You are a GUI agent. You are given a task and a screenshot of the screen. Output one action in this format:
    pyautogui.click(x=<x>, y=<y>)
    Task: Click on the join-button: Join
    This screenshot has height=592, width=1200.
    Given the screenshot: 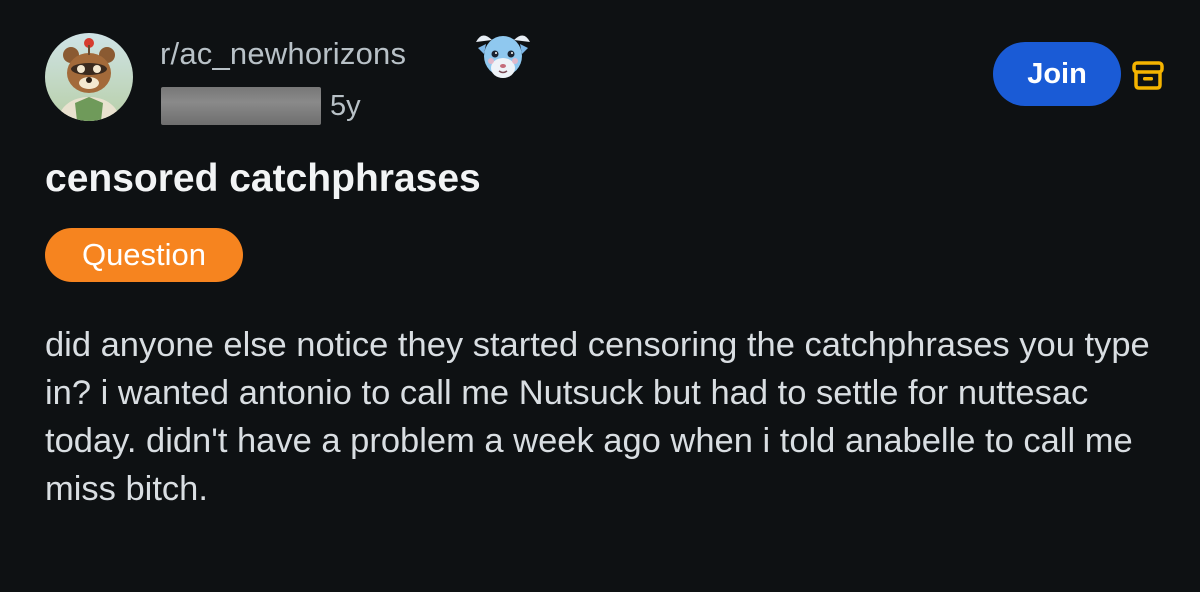 What is the action you would take?
    pyautogui.click(x=1057, y=74)
    